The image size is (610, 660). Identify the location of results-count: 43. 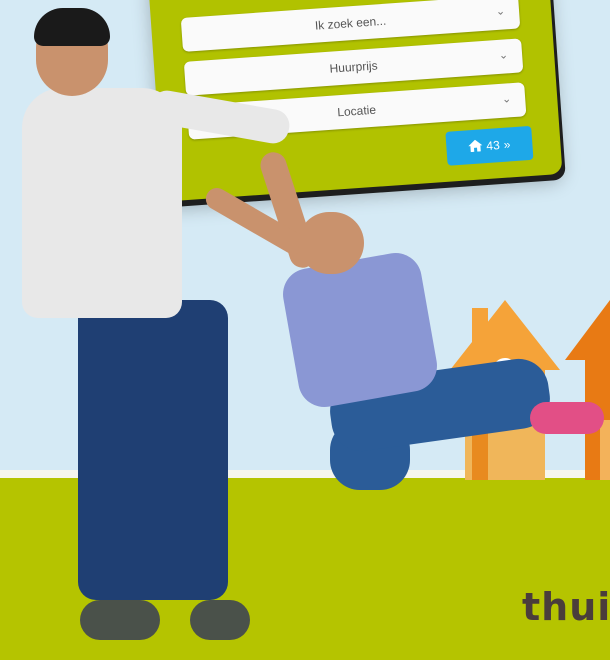
(493, 145).